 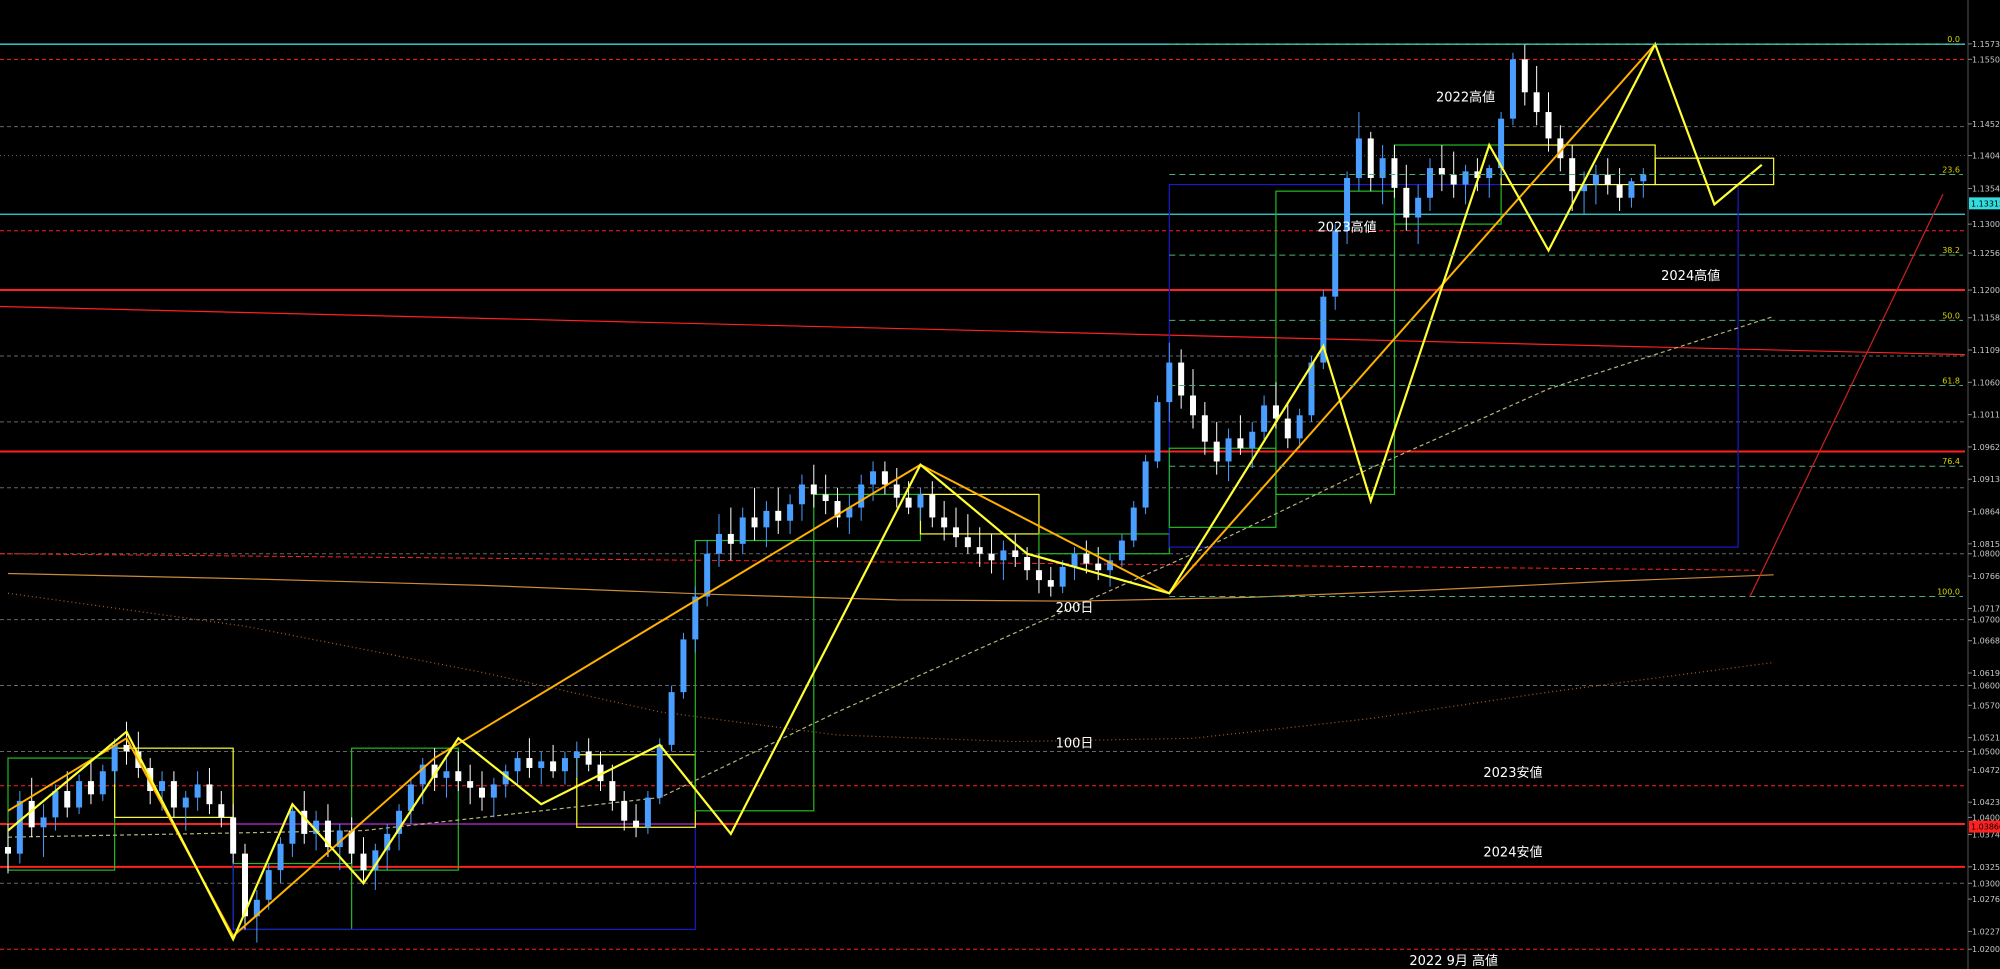 I want to click on fib-level-label: 23.6, so click(x=1951, y=170).